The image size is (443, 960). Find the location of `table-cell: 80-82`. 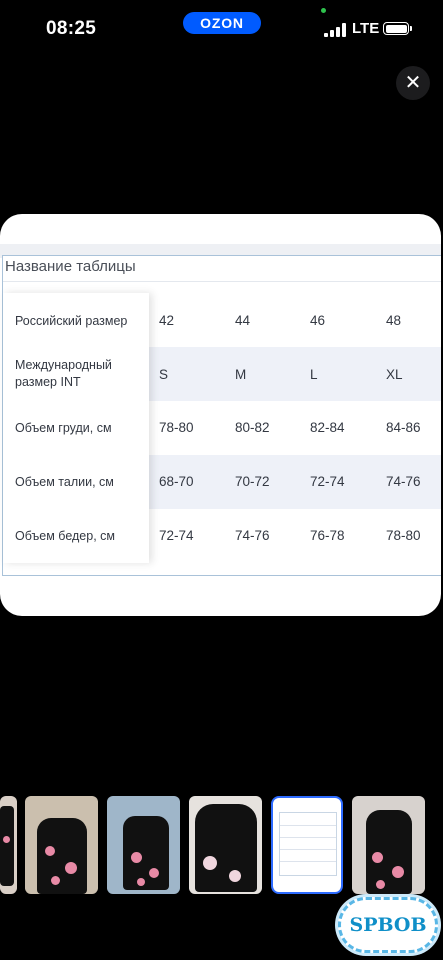

table-cell: 80-82 is located at coordinates (252, 427).